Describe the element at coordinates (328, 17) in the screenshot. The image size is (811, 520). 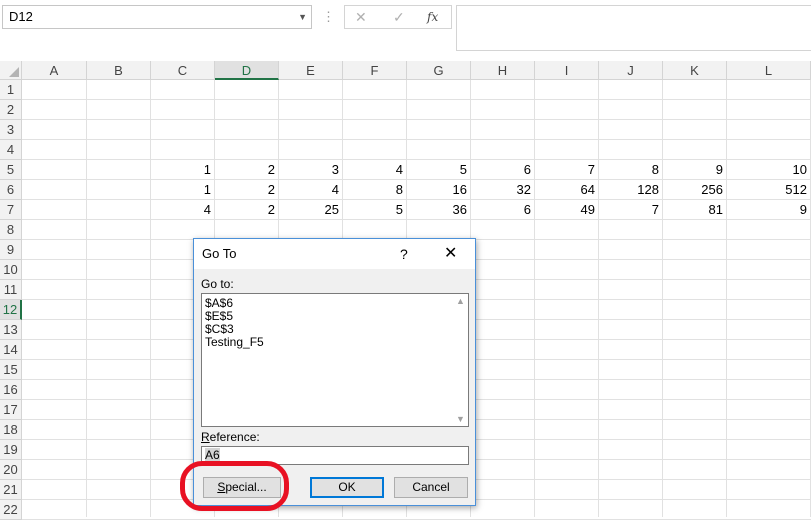
I see `vertical-dots-icon: ⋮` at that location.